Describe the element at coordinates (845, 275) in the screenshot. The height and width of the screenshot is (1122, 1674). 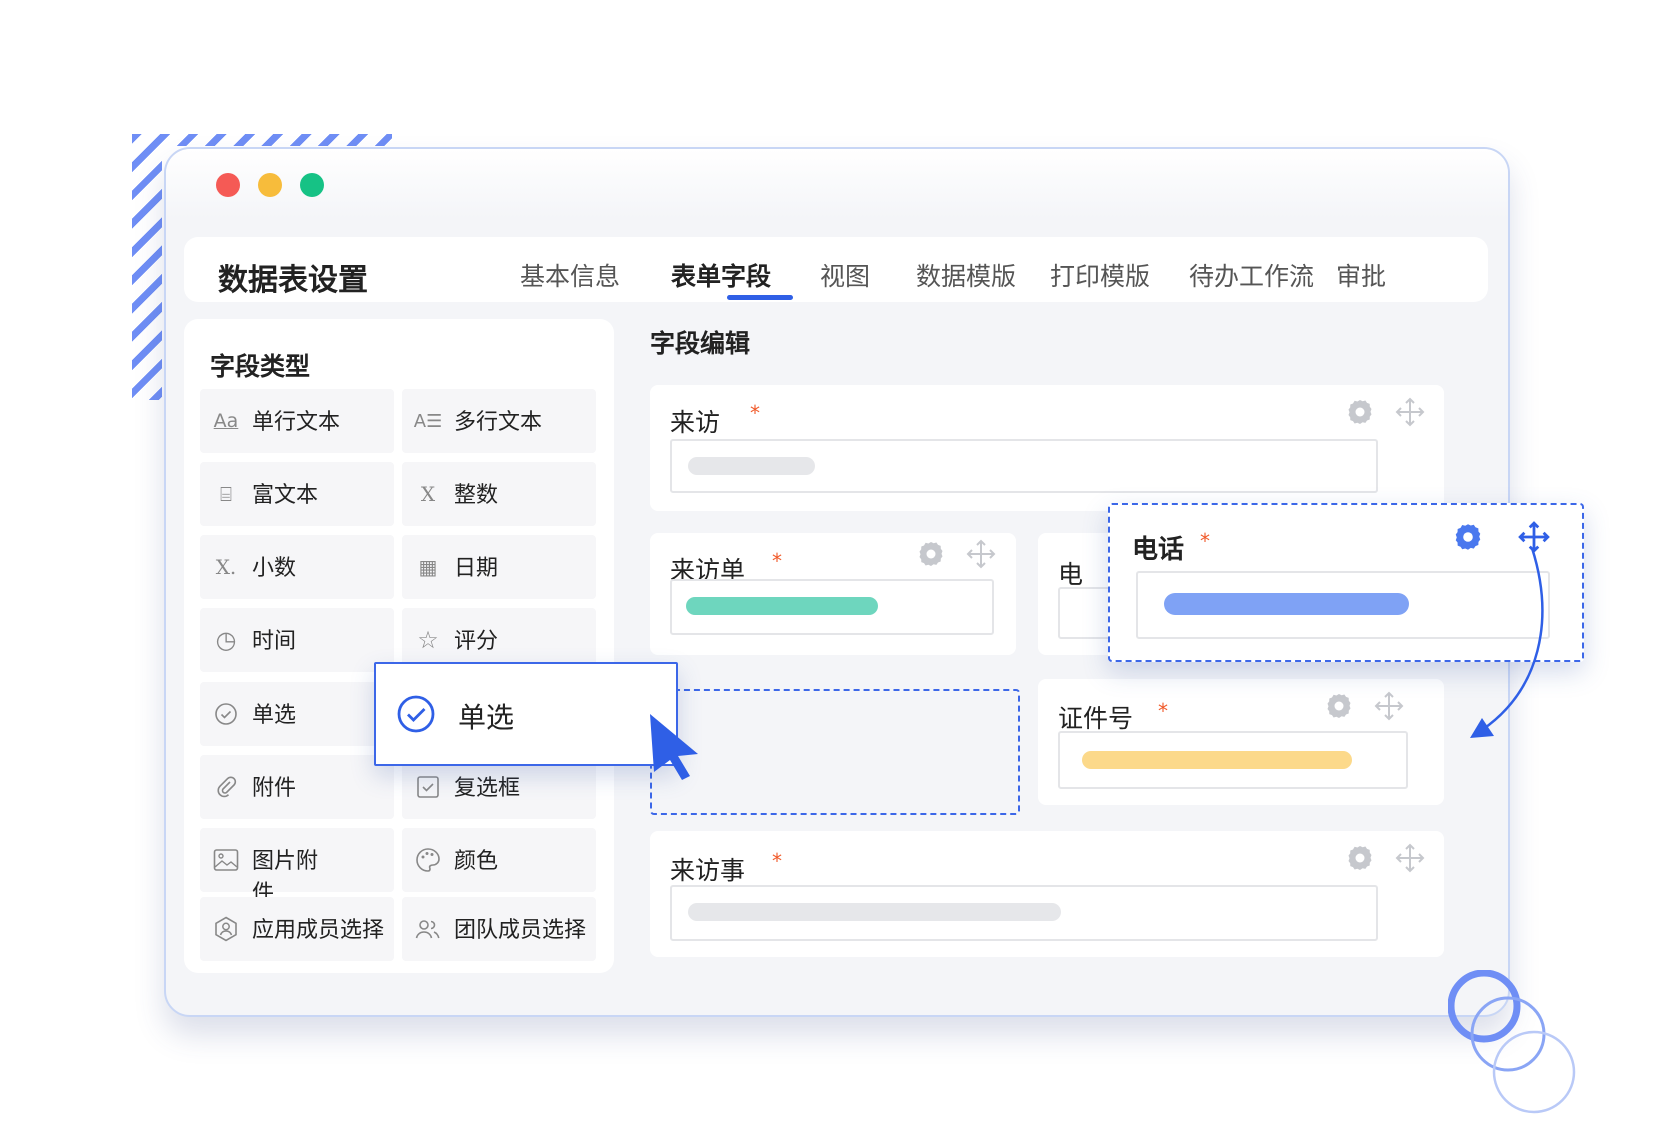
I see `tab-view: 视图` at that location.